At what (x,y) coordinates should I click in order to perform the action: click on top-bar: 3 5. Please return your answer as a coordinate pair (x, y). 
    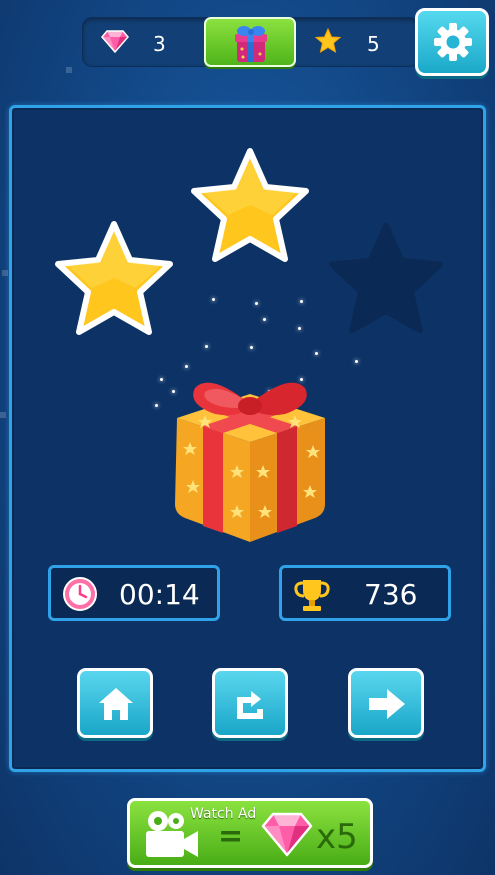
    Looking at the image, I should click on (251, 42).